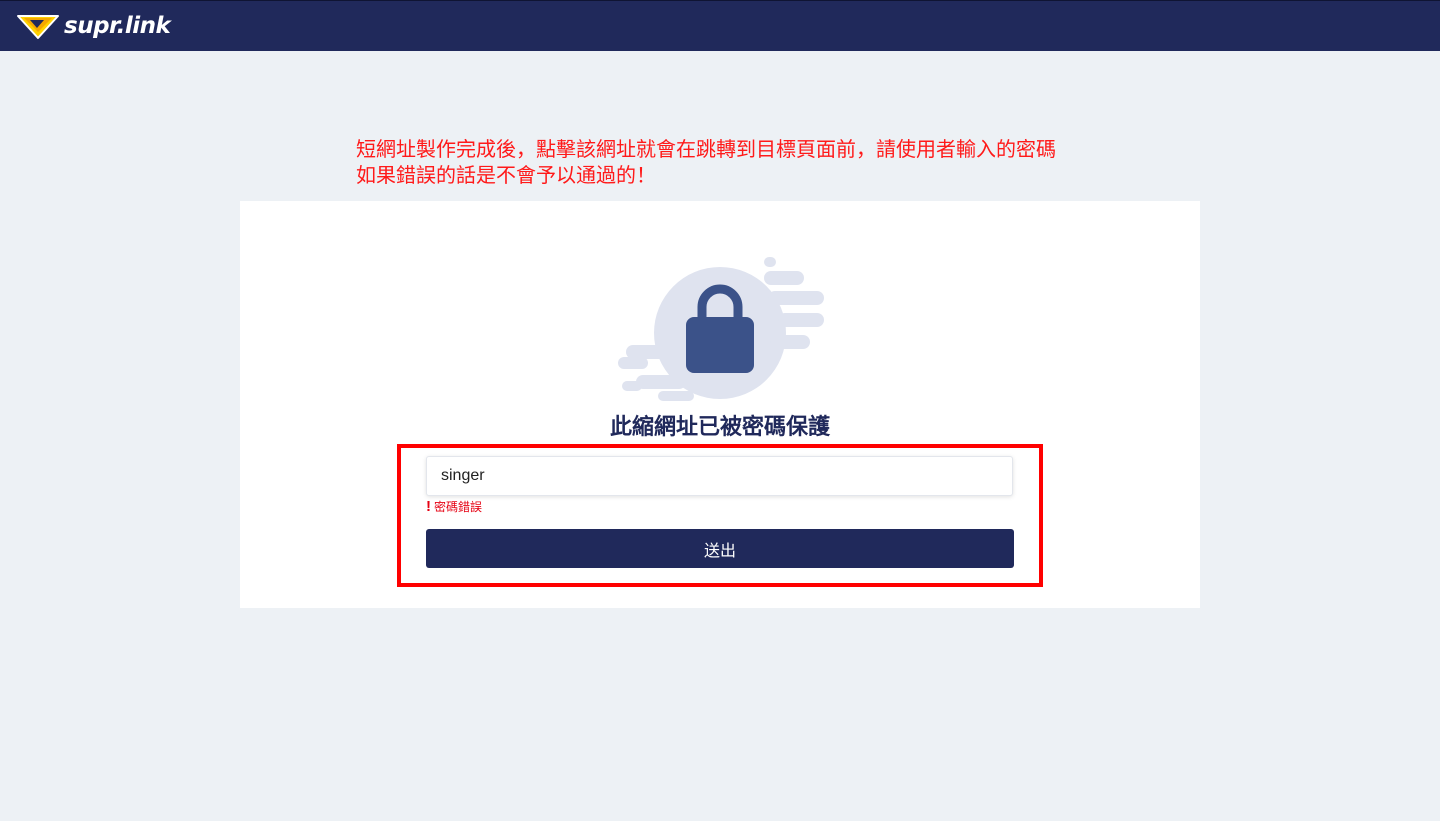  What do you see at coordinates (720, 25) in the screenshot?
I see `top-navbar: supr.link` at bounding box center [720, 25].